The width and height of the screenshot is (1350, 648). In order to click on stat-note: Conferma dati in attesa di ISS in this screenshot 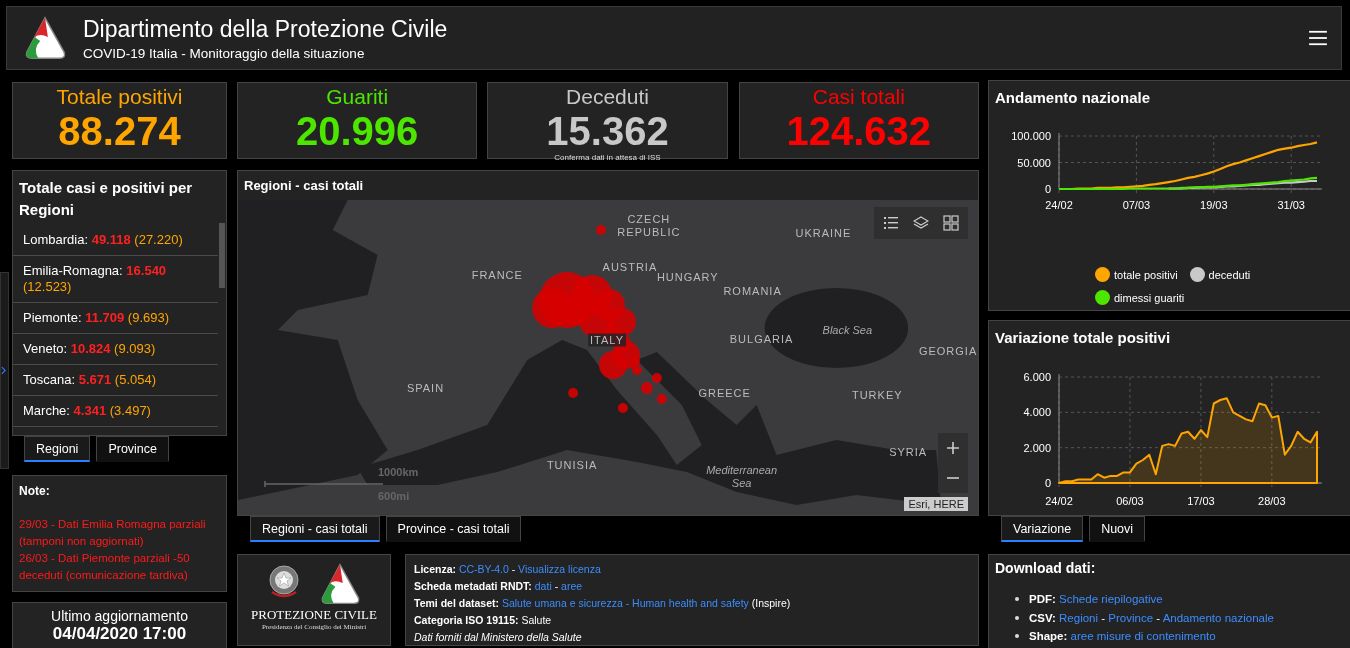, I will do `click(607, 157)`.